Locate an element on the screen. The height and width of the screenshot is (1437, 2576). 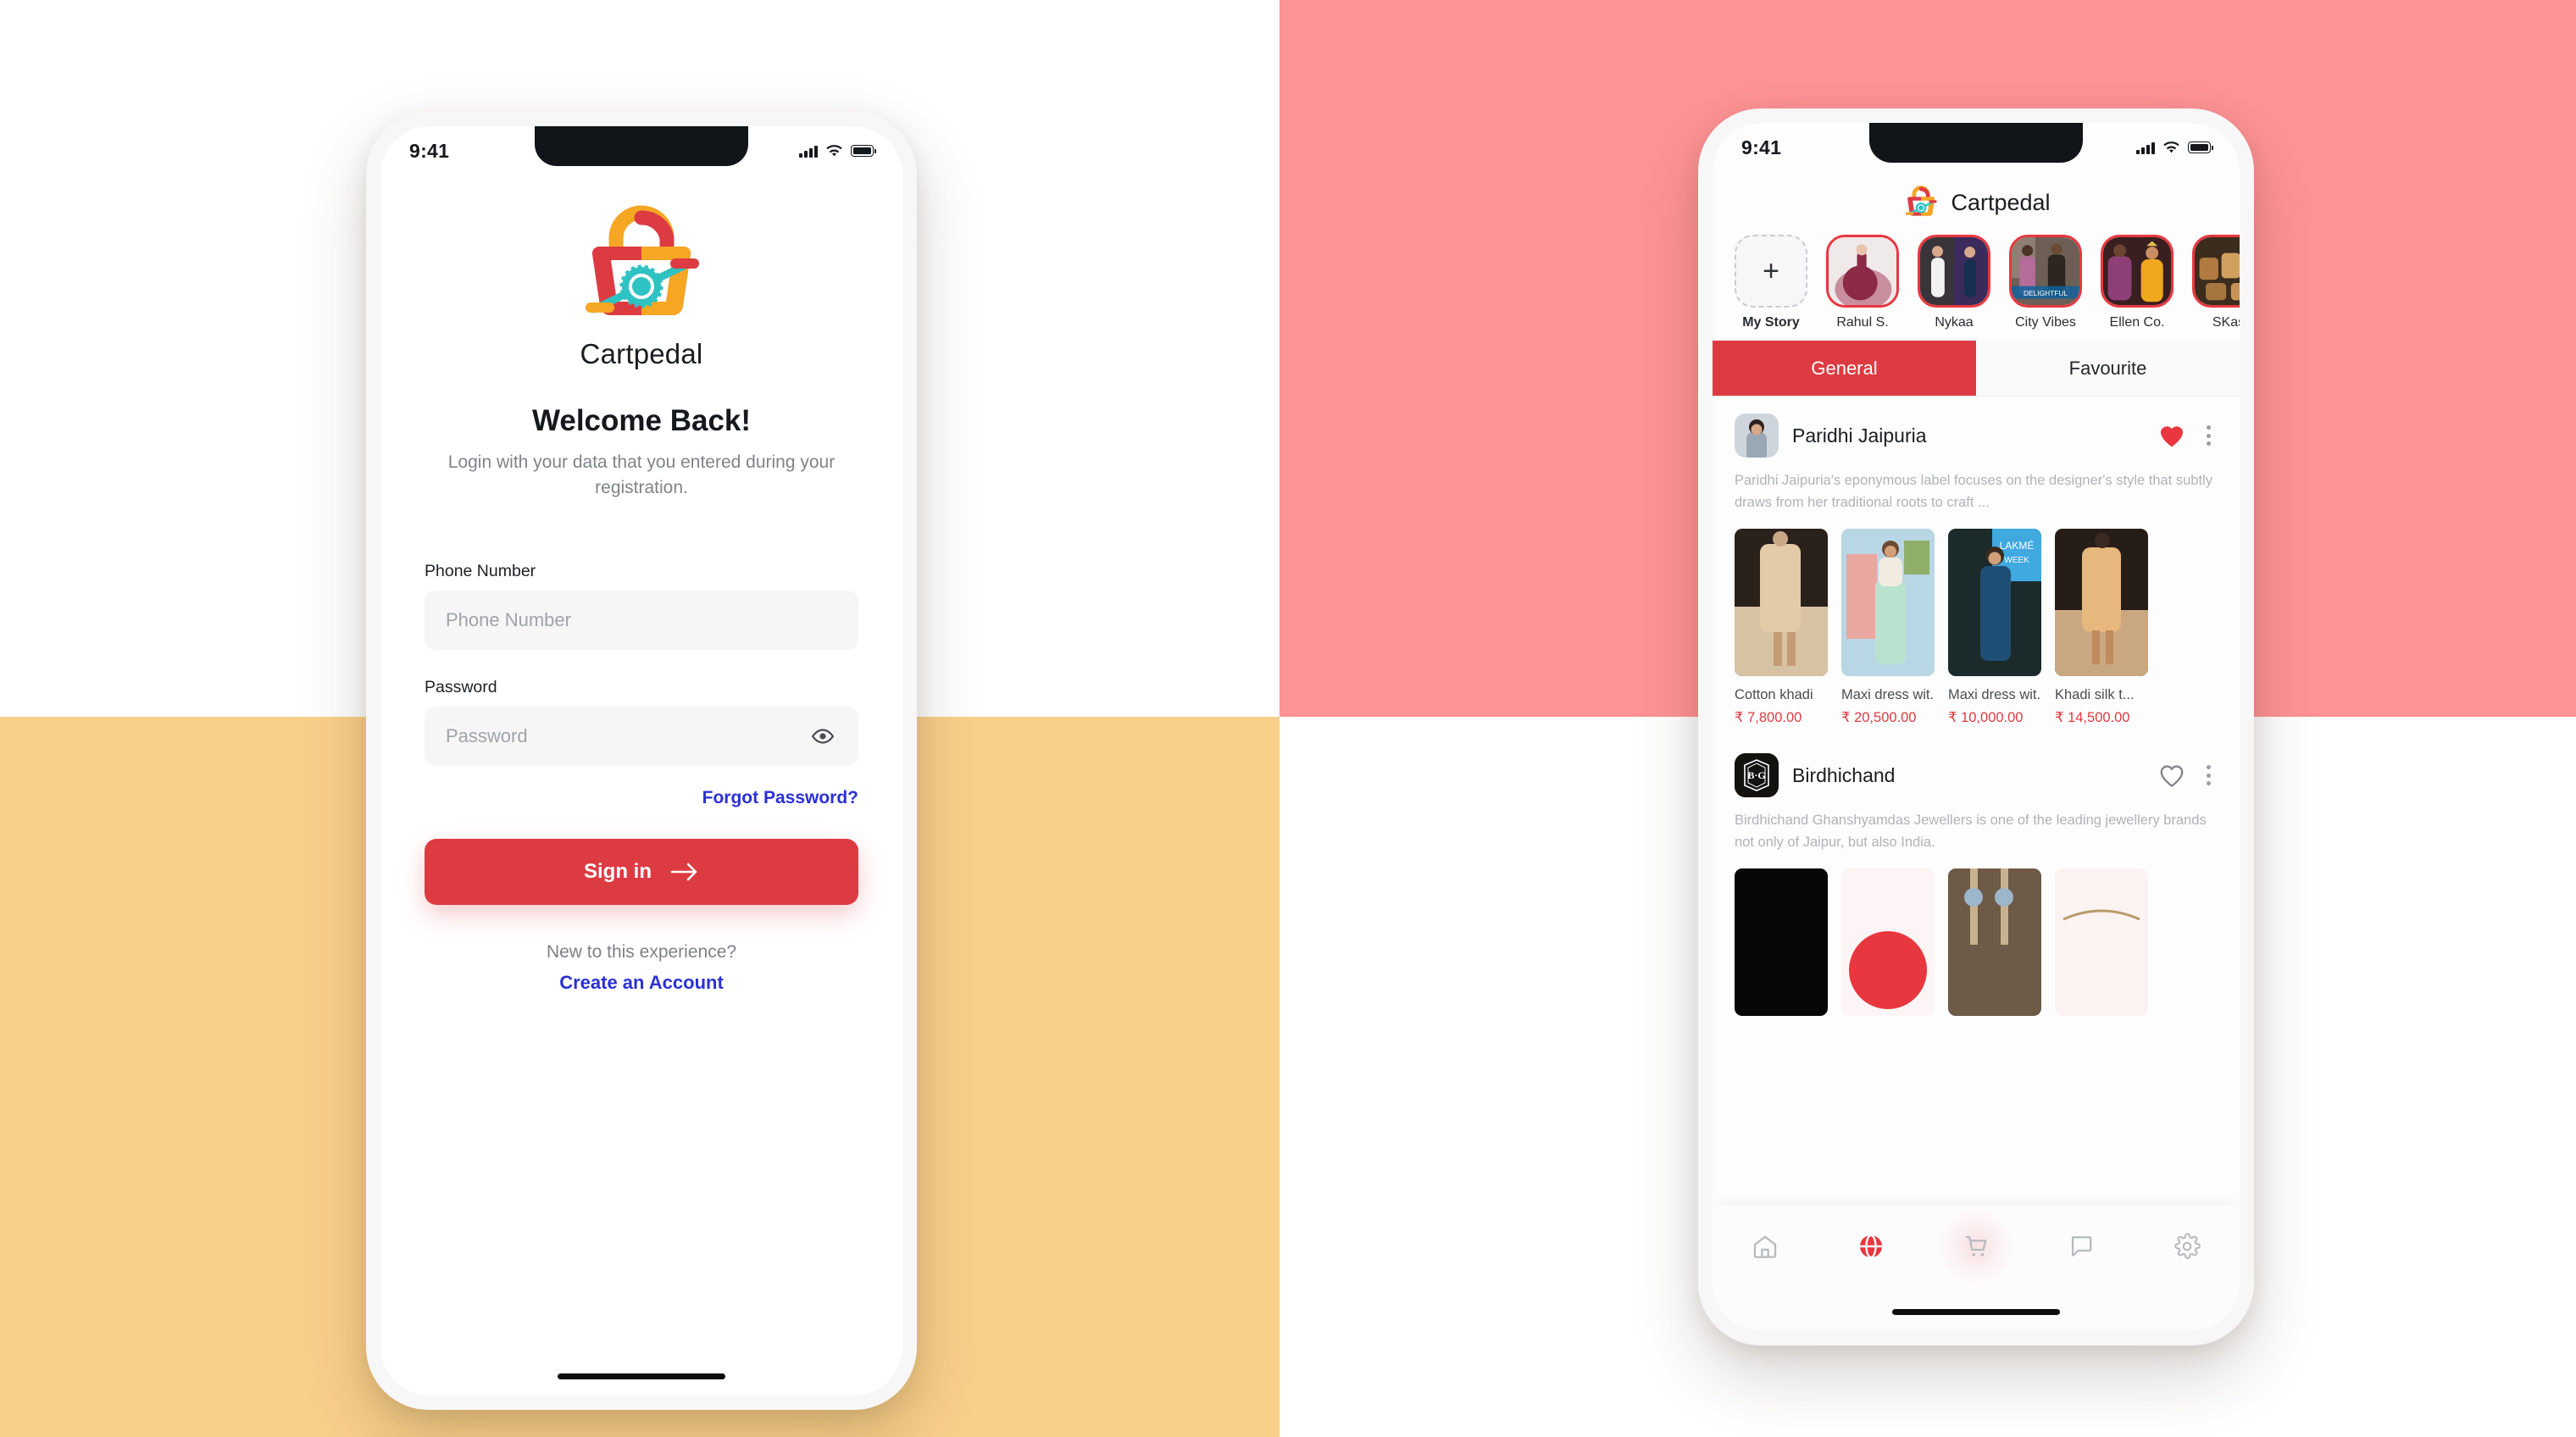
nav-item-cart is located at coordinates (1976, 1246).